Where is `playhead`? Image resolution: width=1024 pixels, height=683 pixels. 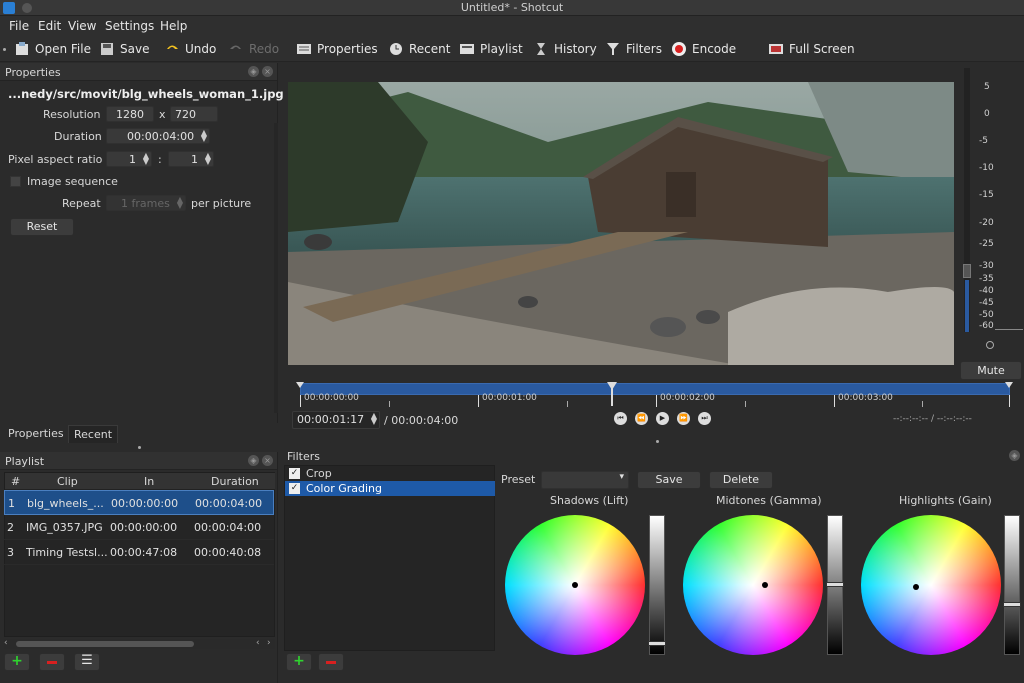 playhead is located at coordinates (612, 394).